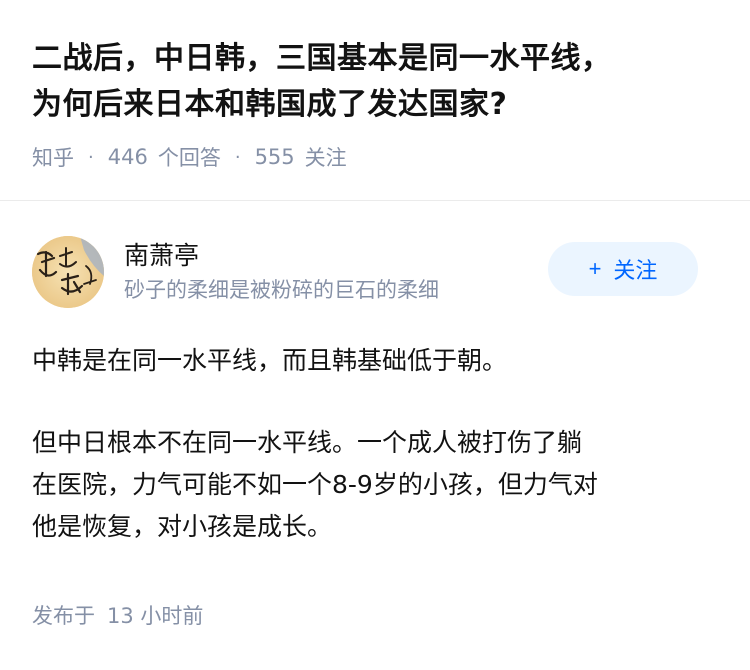 The image size is (750, 670). What do you see at coordinates (315, 484) in the screenshot?
I see `answer-paragraph-2-line-2: 在医院，力气可能不如一个8-9岁的小孩，但力气对` at bounding box center [315, 484].